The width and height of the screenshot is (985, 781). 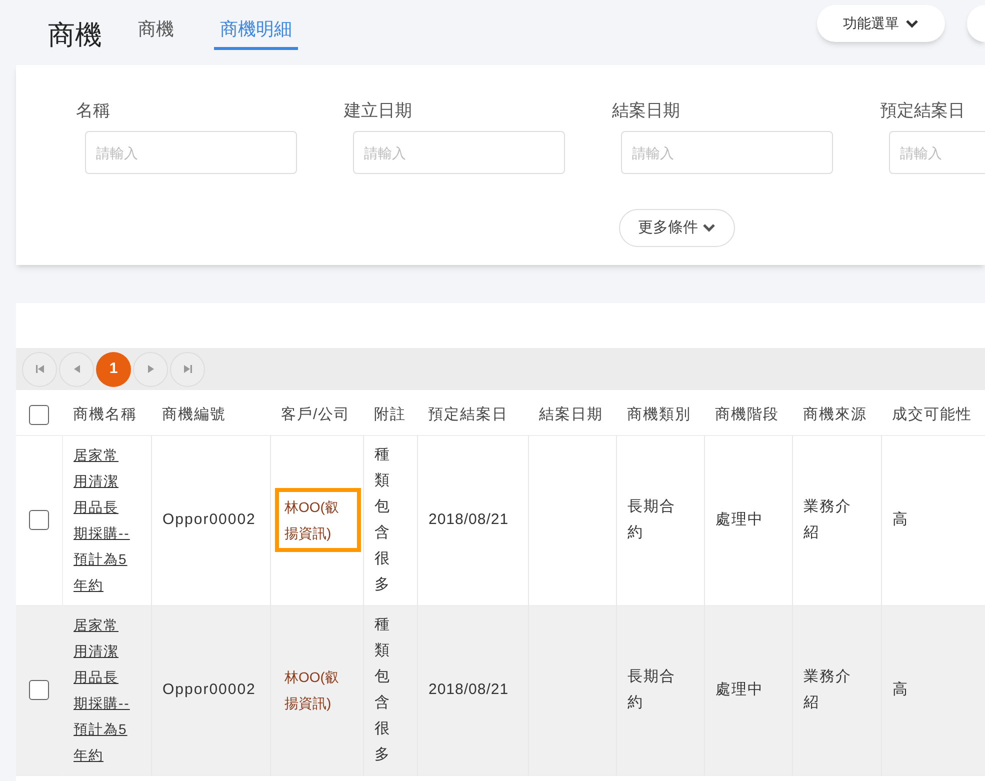 I want to click on previous-page-icon, so click(x=77, y=369).